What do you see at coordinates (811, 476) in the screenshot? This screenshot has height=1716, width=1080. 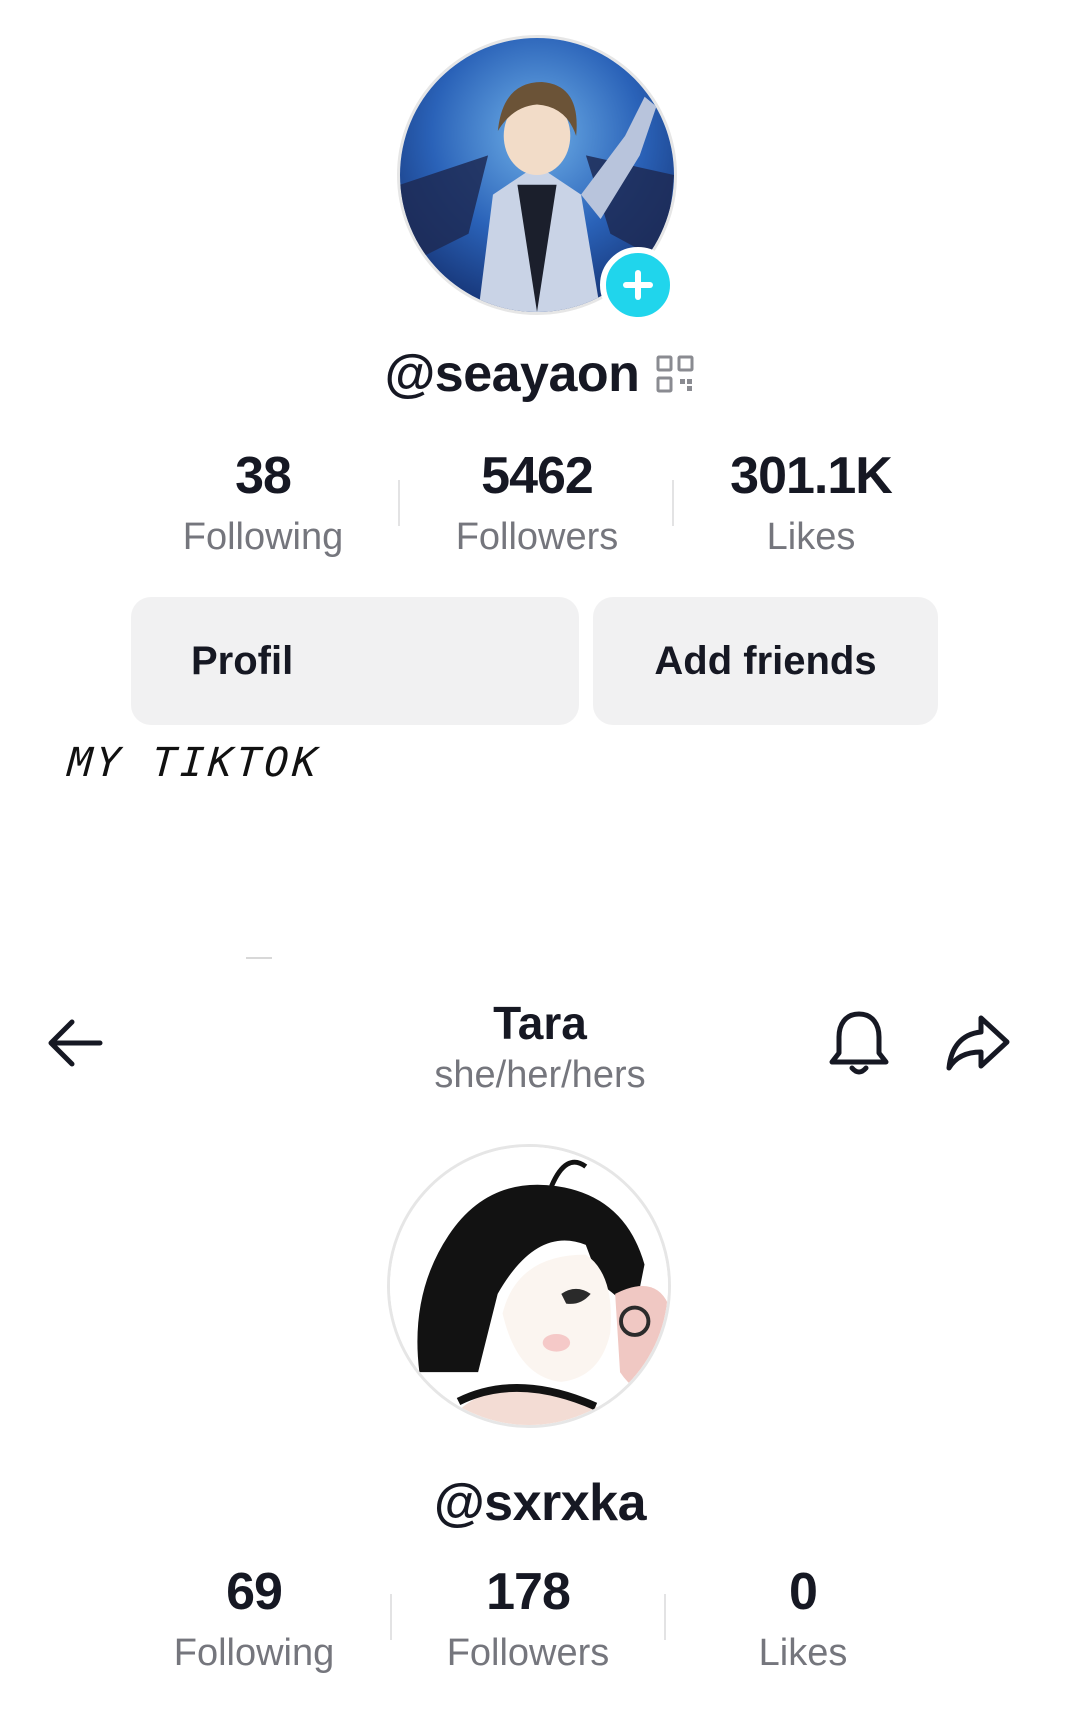 I see `stat-value: 301.1K` at bounding box center [811, 476].